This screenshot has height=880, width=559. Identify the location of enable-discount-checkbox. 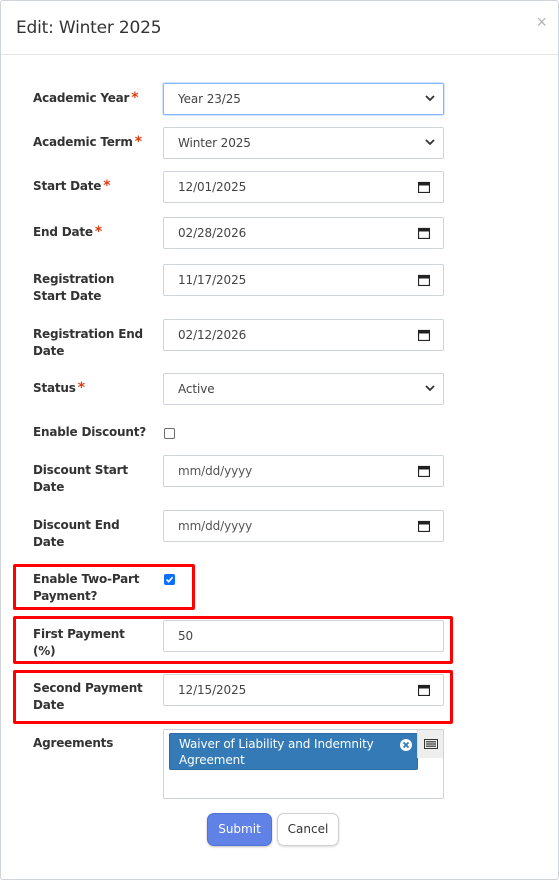
(169, 433).